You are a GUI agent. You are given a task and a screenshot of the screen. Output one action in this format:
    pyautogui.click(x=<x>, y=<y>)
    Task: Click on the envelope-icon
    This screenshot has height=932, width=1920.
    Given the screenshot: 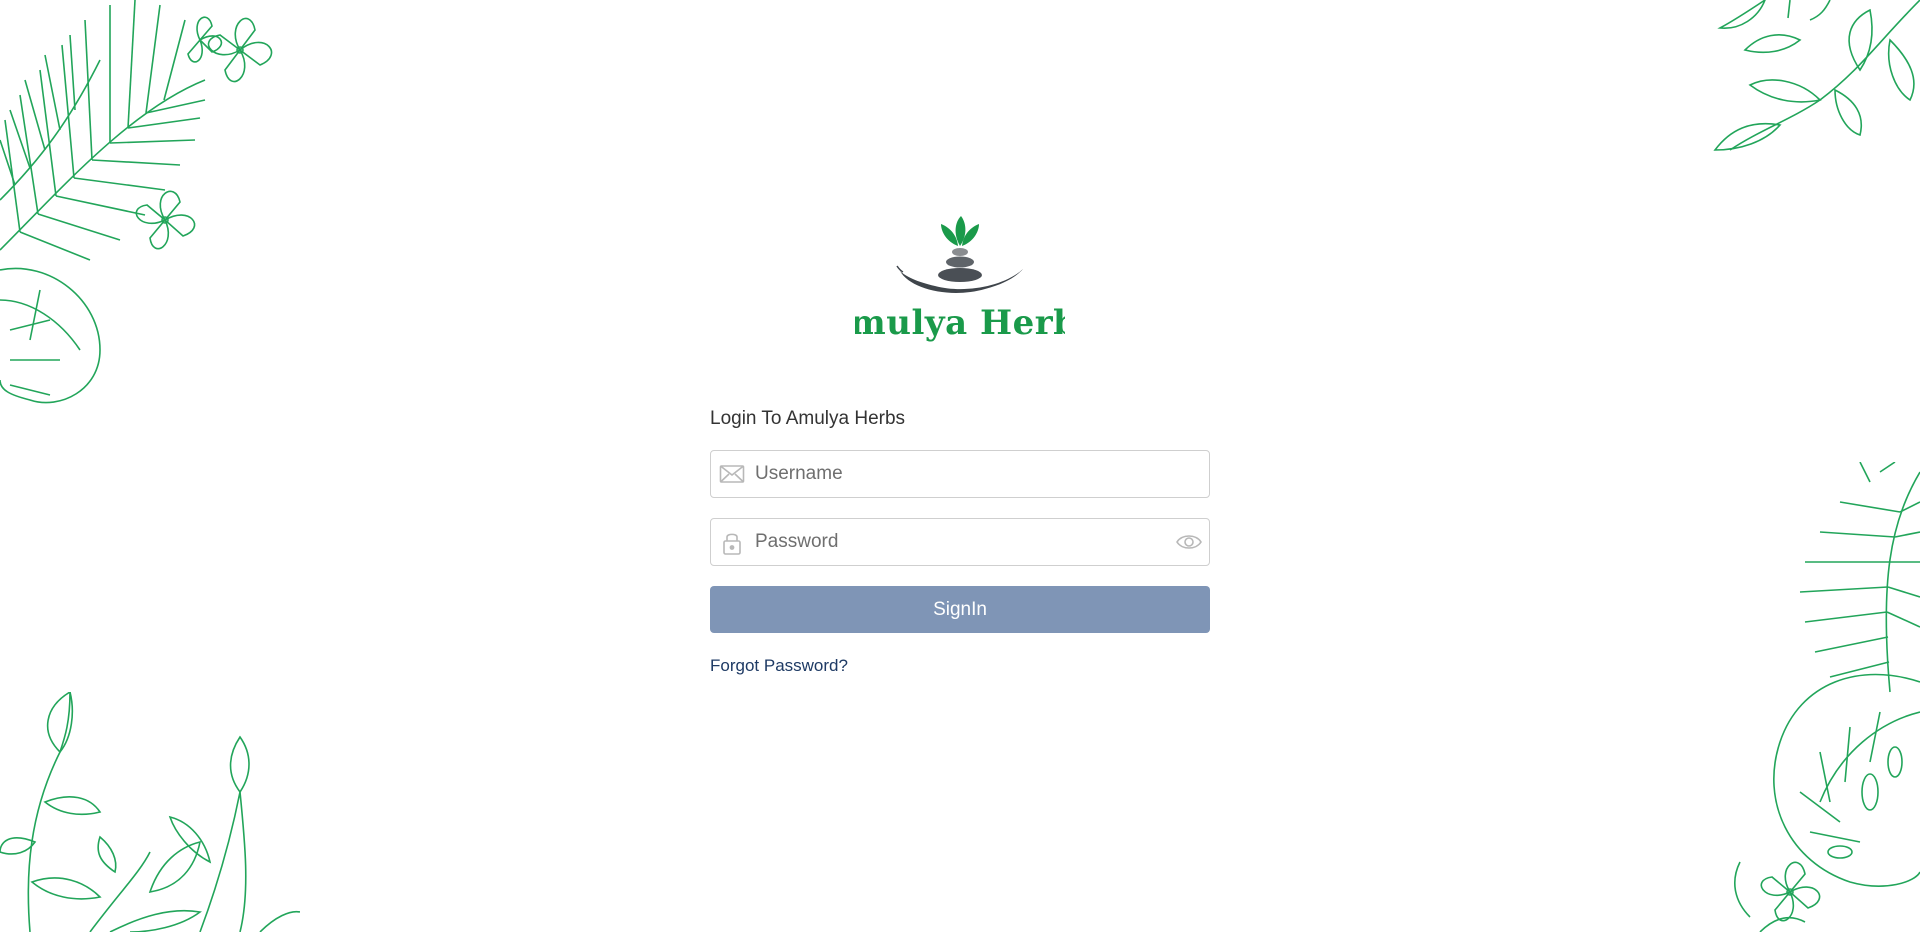 What is the action you would take?
    pyautogui.click(x=732, y=474)
    